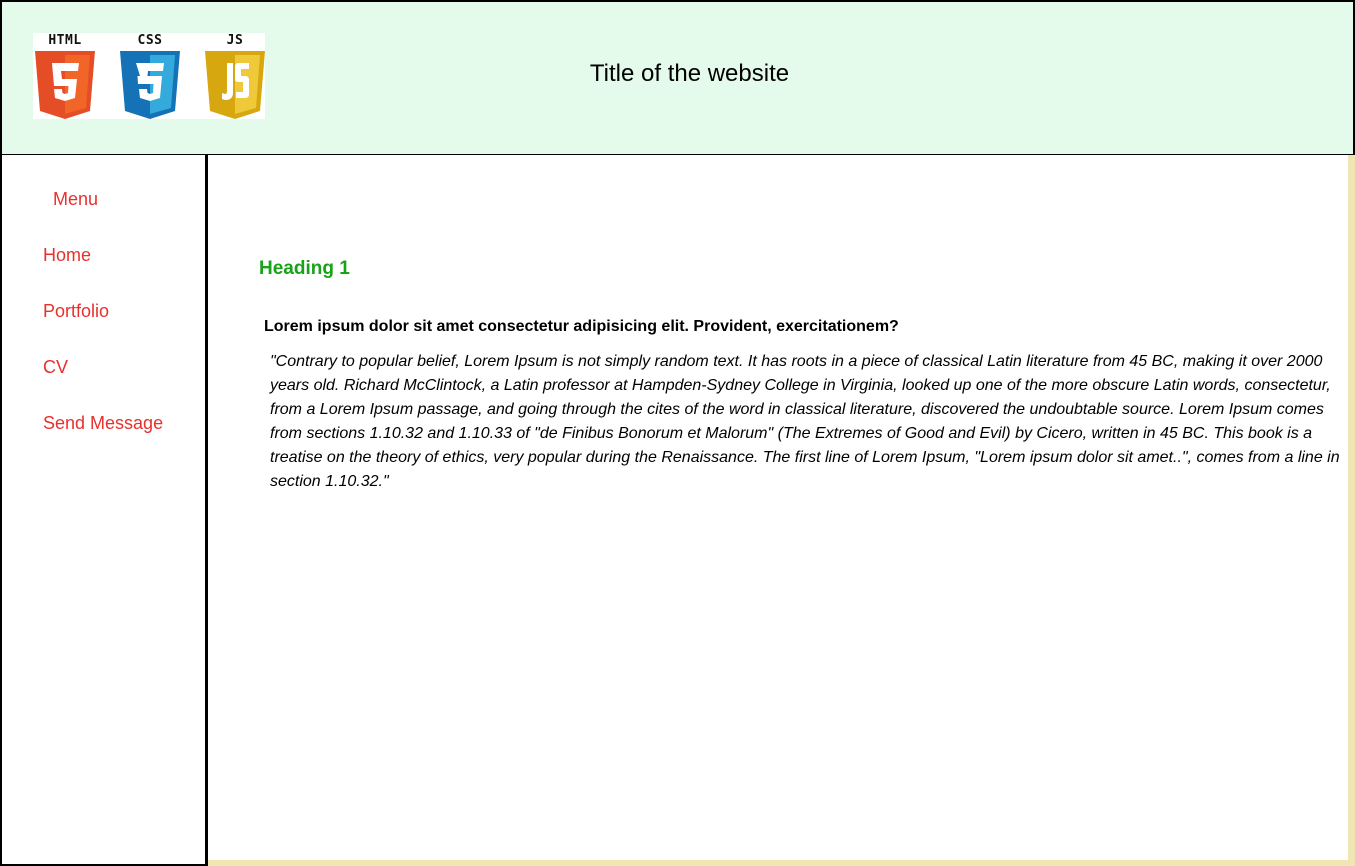 The height and width of the screenshot is (866, 1355). Describe the element at coordinates (304, 268) in the screenshot. I see `heading-1: Heading 1` at that location.